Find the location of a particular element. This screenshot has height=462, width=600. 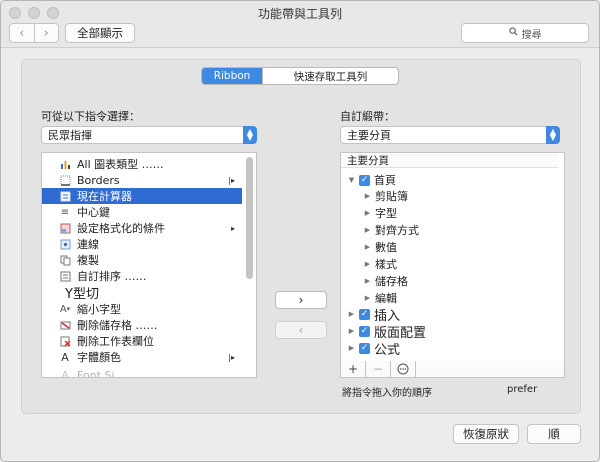

font-size-icon: A is located at coordinates (65, 373).